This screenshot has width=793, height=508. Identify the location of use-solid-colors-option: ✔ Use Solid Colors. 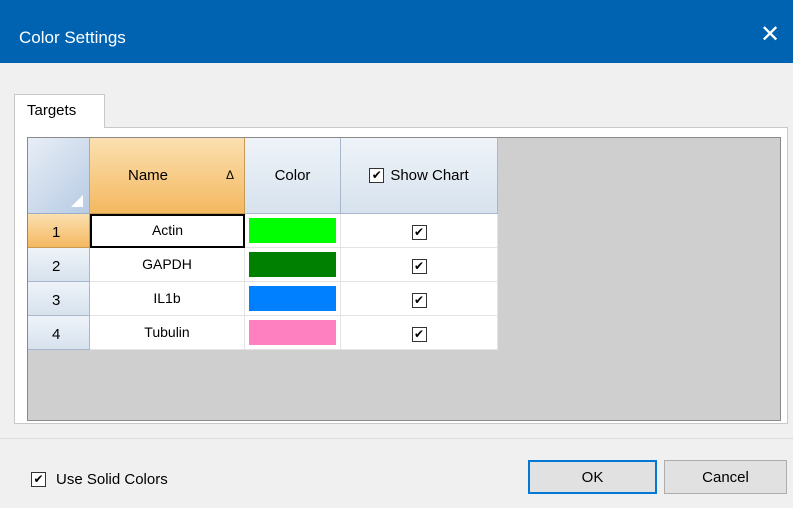
(99, 479).